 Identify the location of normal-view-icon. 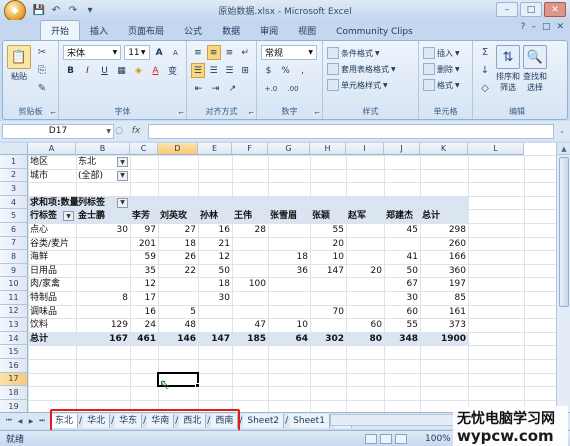
(371, 438).